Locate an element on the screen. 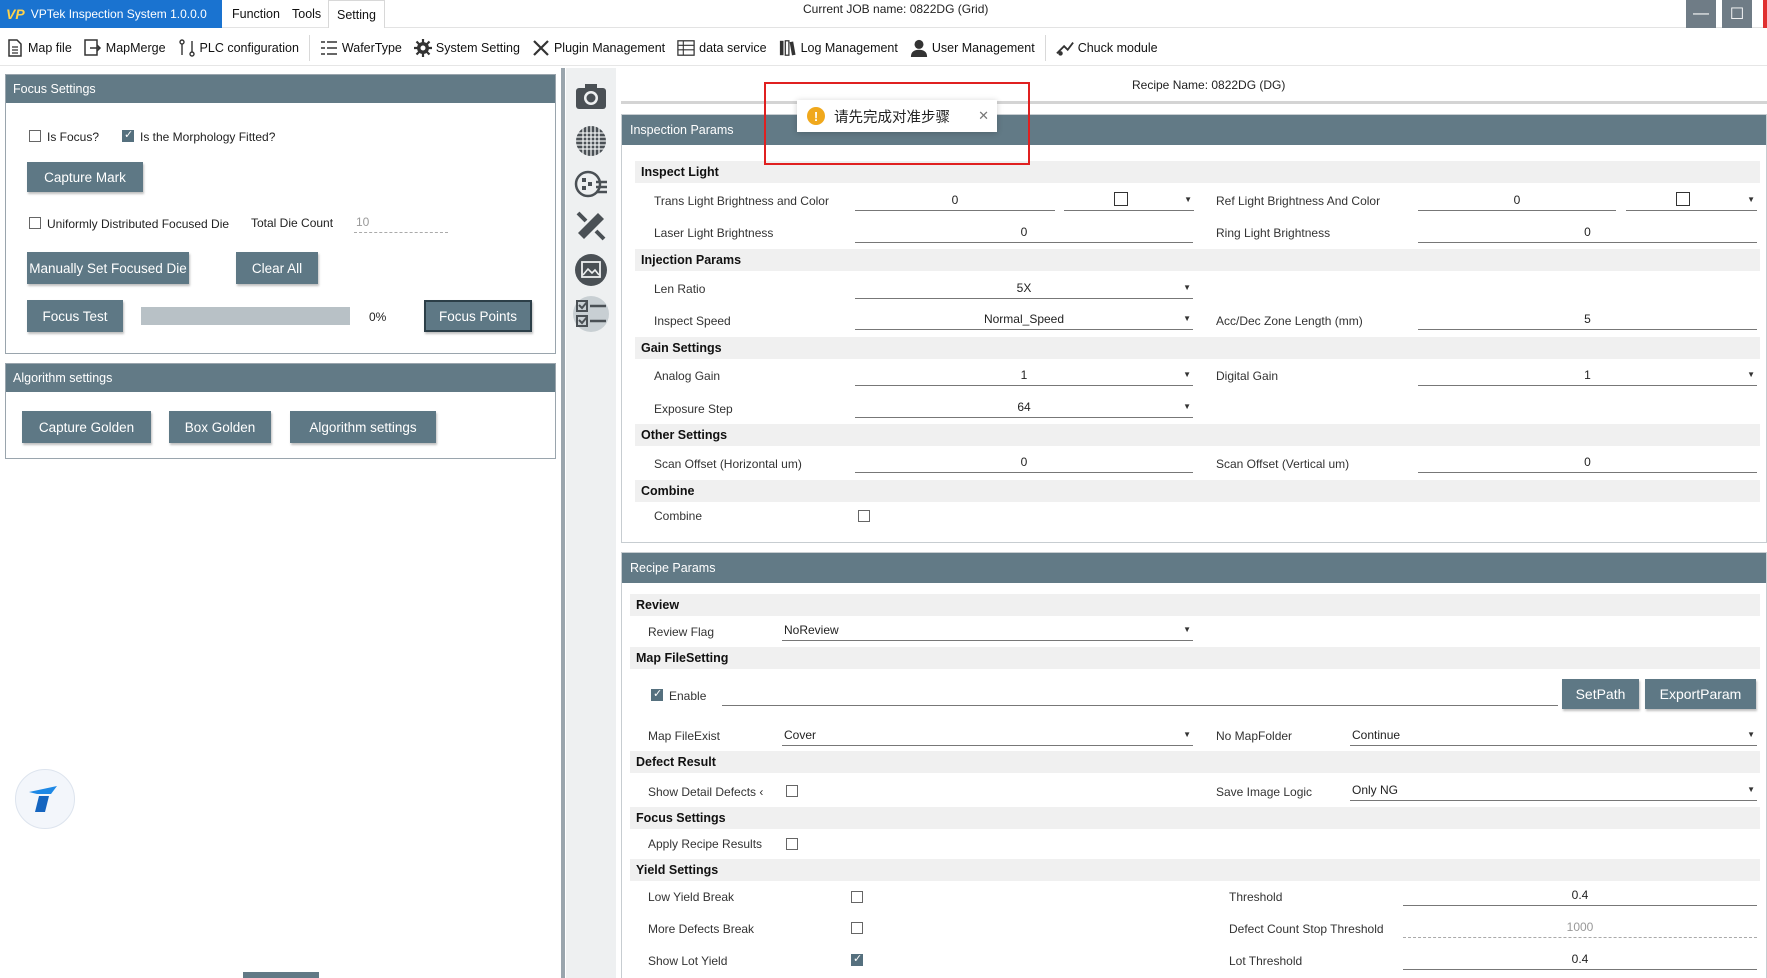  close-button is located at coordinates (1765, 14).